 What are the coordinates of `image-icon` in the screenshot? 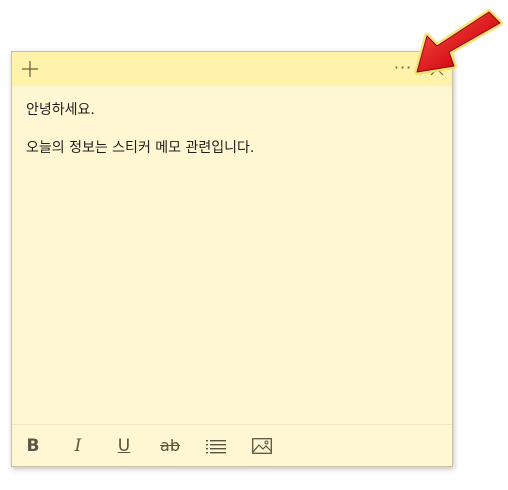 It's located at (262, 445).